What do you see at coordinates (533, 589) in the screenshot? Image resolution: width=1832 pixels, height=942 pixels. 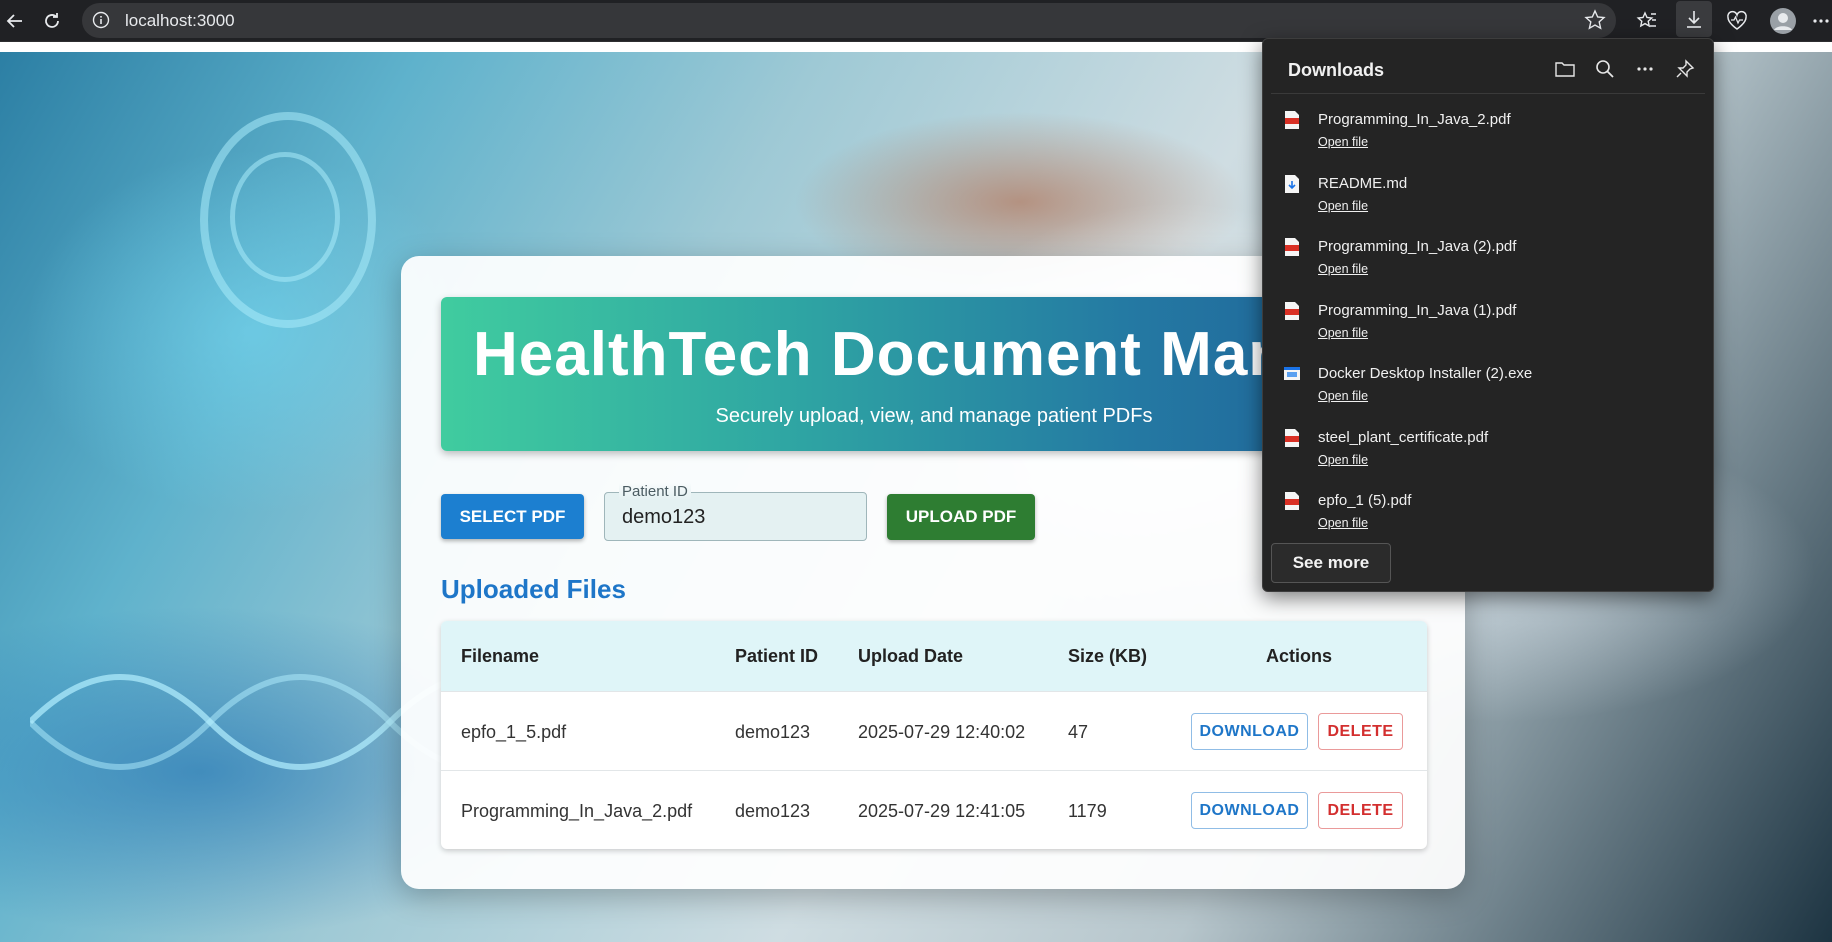 I see `uploaded-files-heading: Uploaded Files` at bounding box center [533, 589].